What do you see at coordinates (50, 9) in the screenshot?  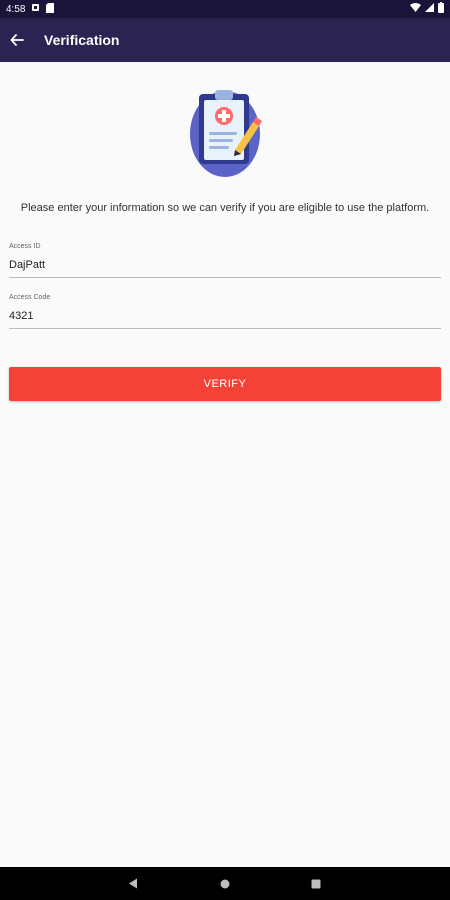 I see `sd-card-icon` at bounding box center [50, 9].